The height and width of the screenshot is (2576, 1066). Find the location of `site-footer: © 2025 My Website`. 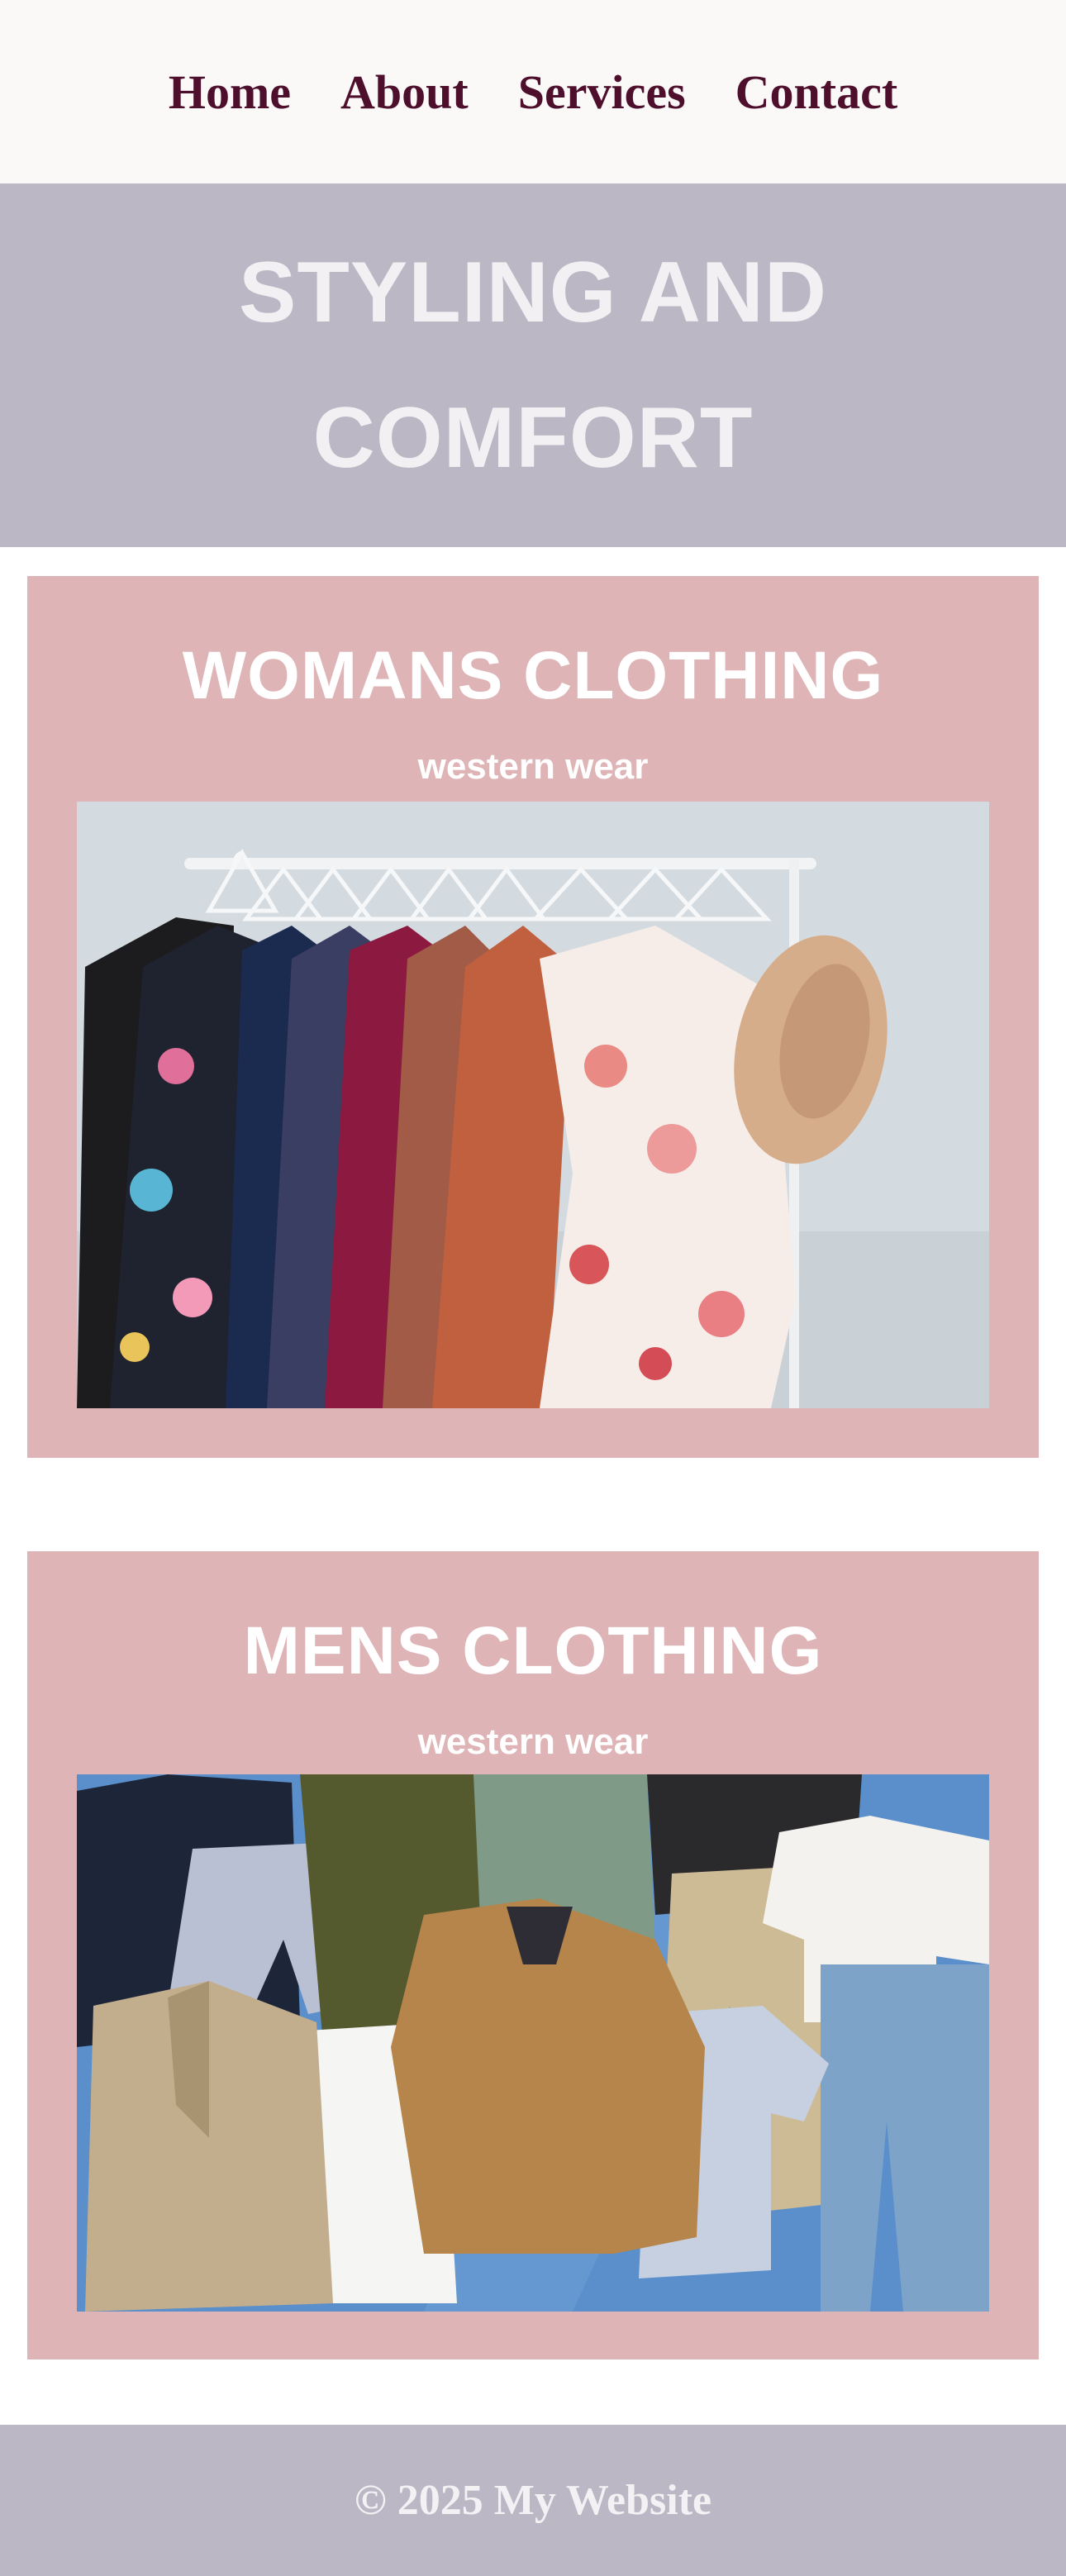

site-footer: © 2025 My Website is located at coordinates (533, 2500).